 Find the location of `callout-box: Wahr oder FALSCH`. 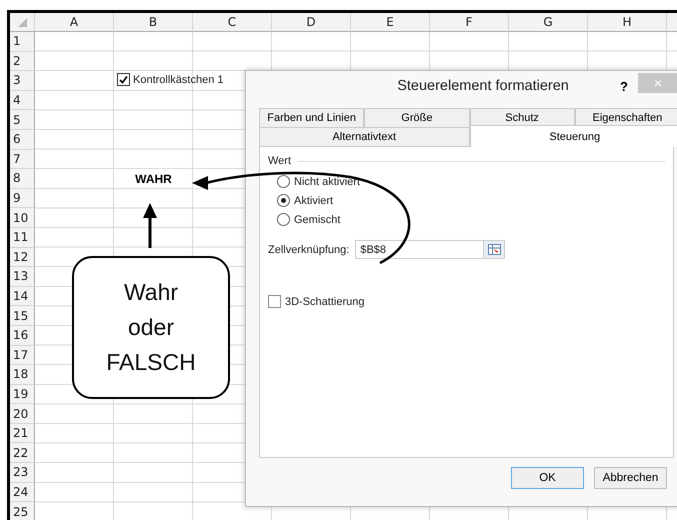

callout-box: Wahr oder FALSCH is located at coordinates (151, 327).